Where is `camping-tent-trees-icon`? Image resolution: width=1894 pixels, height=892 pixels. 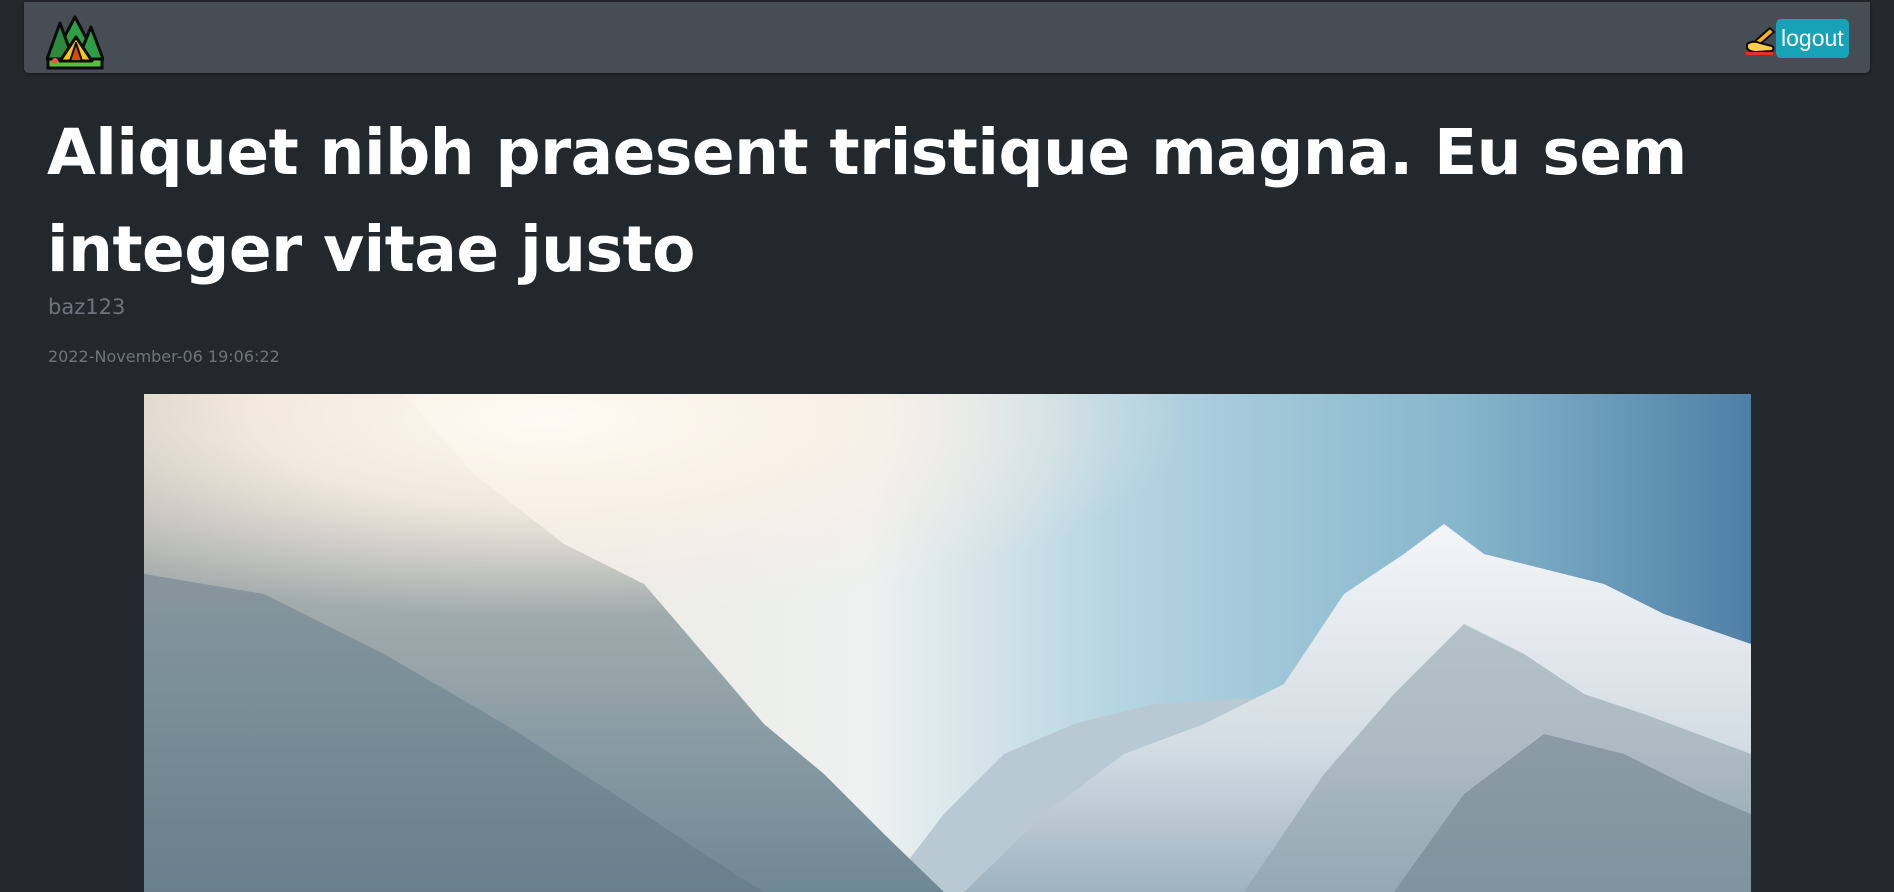 camping-tent-trees-icon is located at coordinates (75, 42).